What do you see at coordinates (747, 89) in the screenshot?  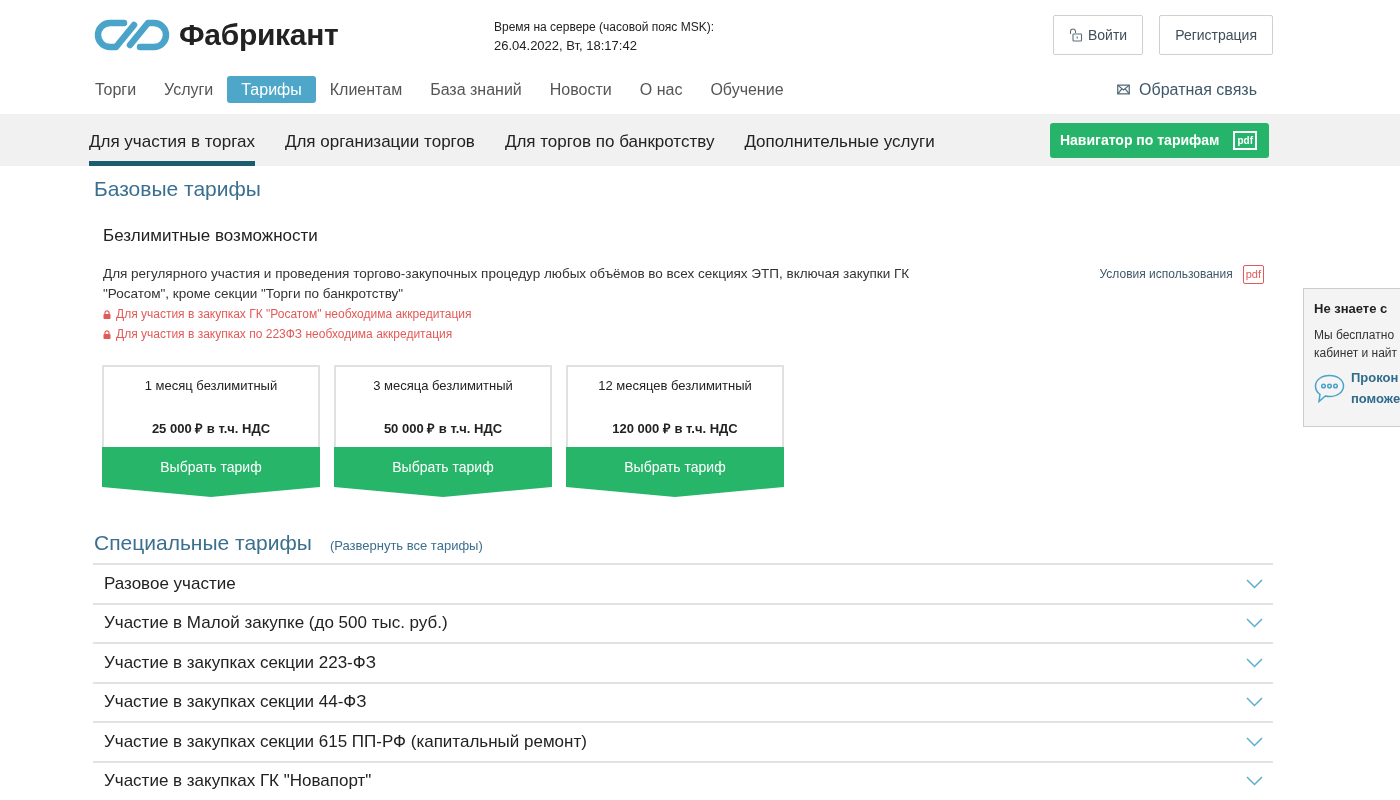 I see `nav-item: Обучение` at bounding box center [747, 89].